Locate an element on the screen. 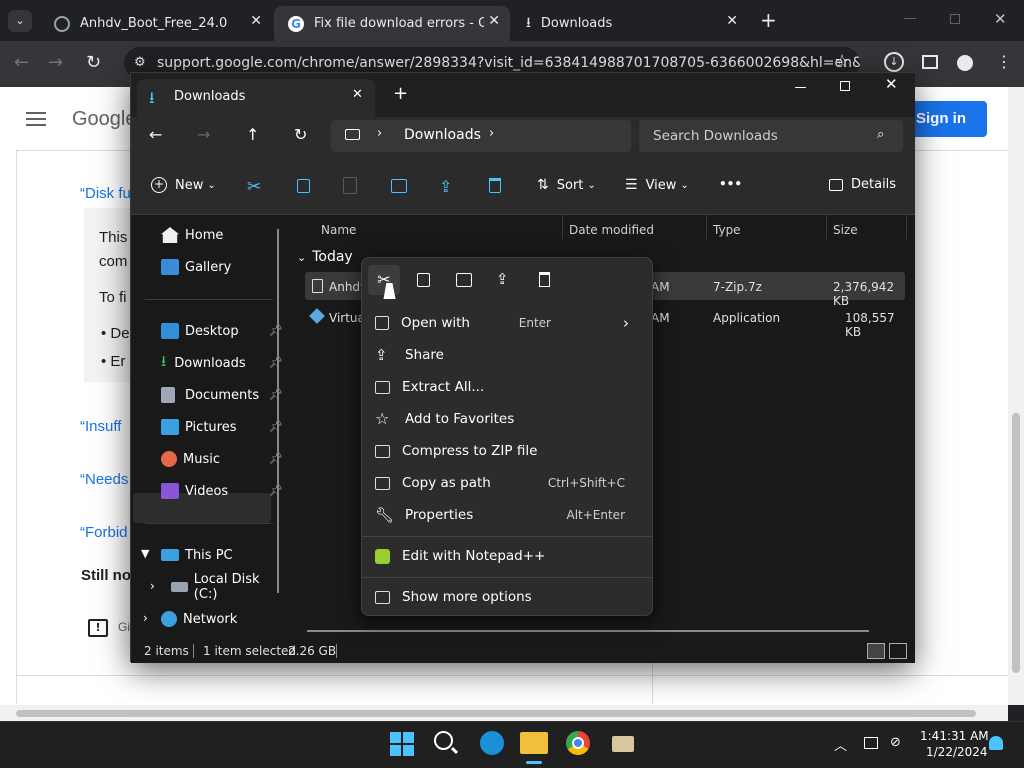  start-button is located at coordinates (402, 744).